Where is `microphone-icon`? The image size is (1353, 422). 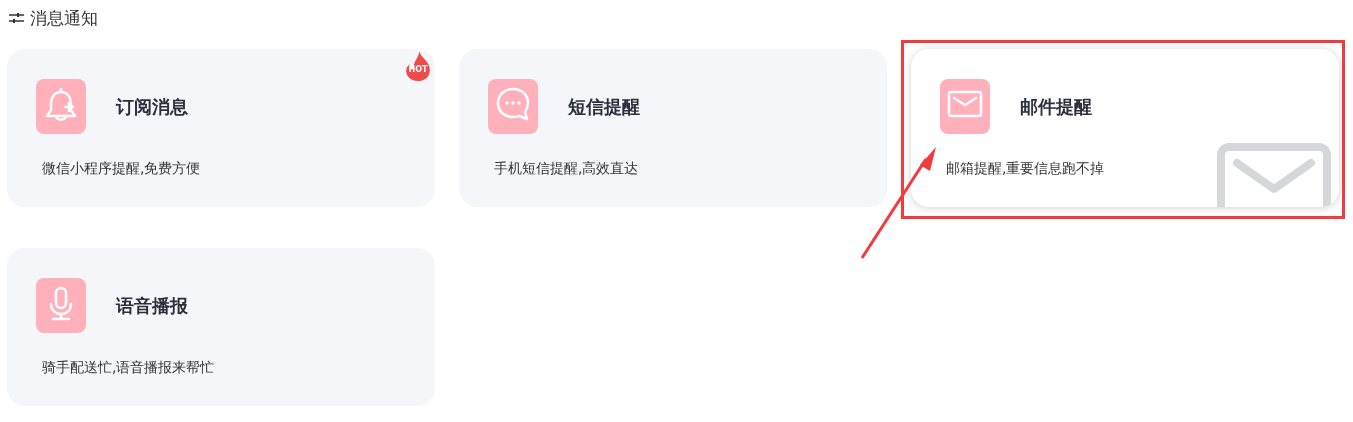 microphone-icon is located at coordinates (61, 305).